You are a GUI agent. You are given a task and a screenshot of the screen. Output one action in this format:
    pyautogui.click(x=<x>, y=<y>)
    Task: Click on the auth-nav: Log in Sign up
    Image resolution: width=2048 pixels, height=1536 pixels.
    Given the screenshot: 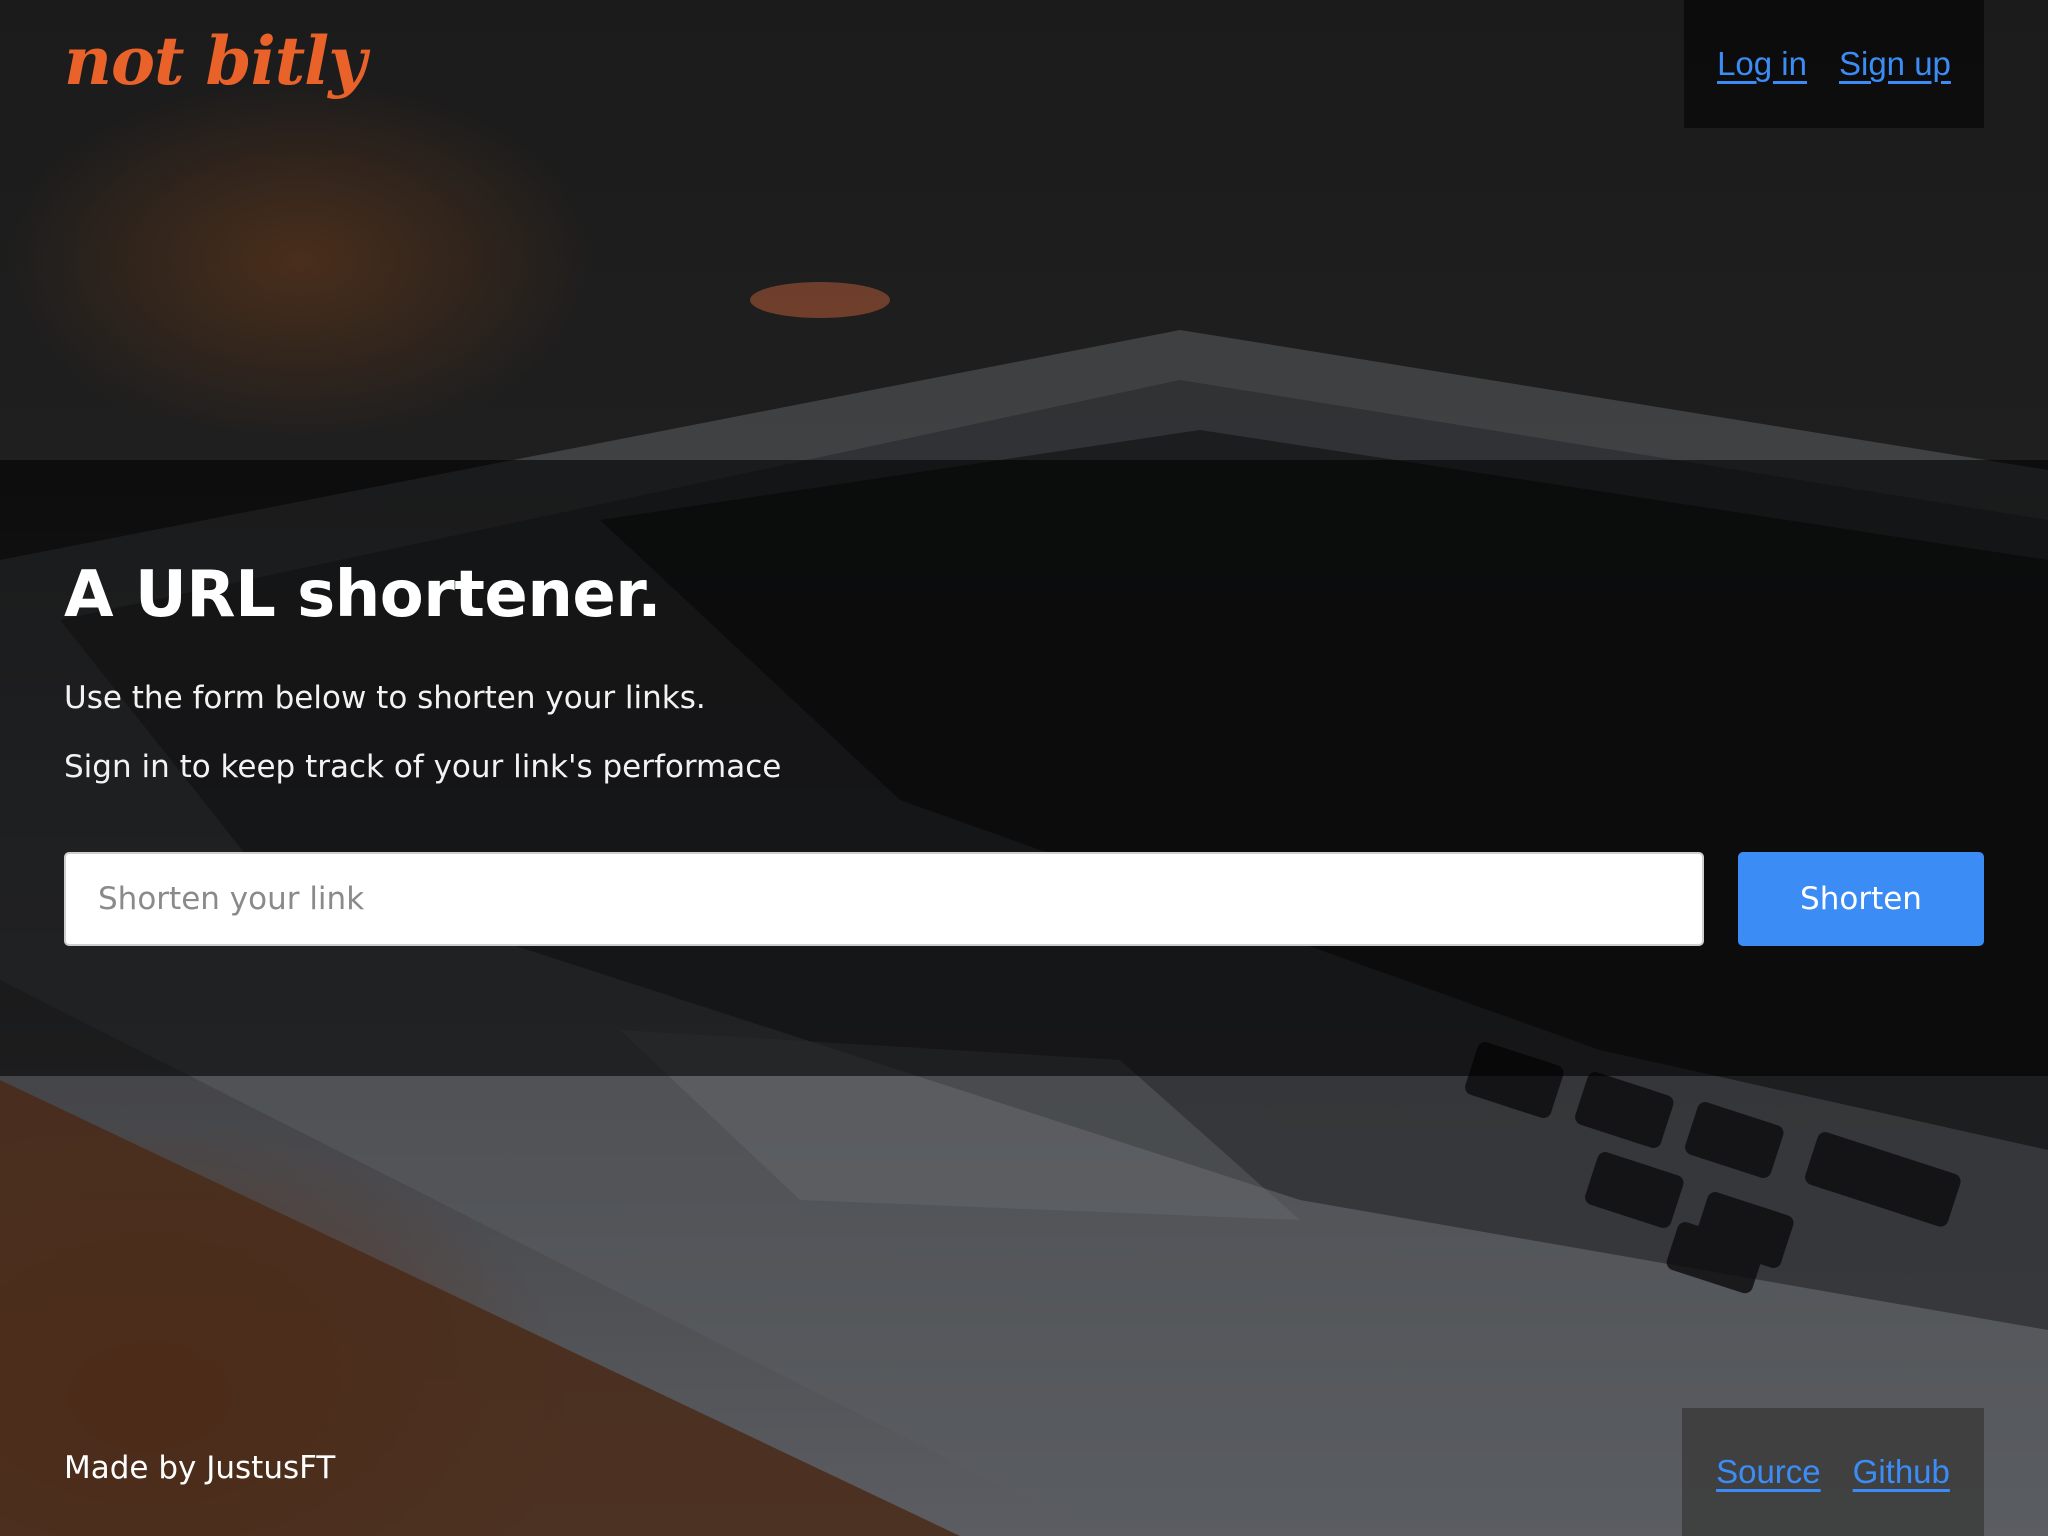 What is the action you would take?
    pyautogui.click(x=1834, y=64)
    